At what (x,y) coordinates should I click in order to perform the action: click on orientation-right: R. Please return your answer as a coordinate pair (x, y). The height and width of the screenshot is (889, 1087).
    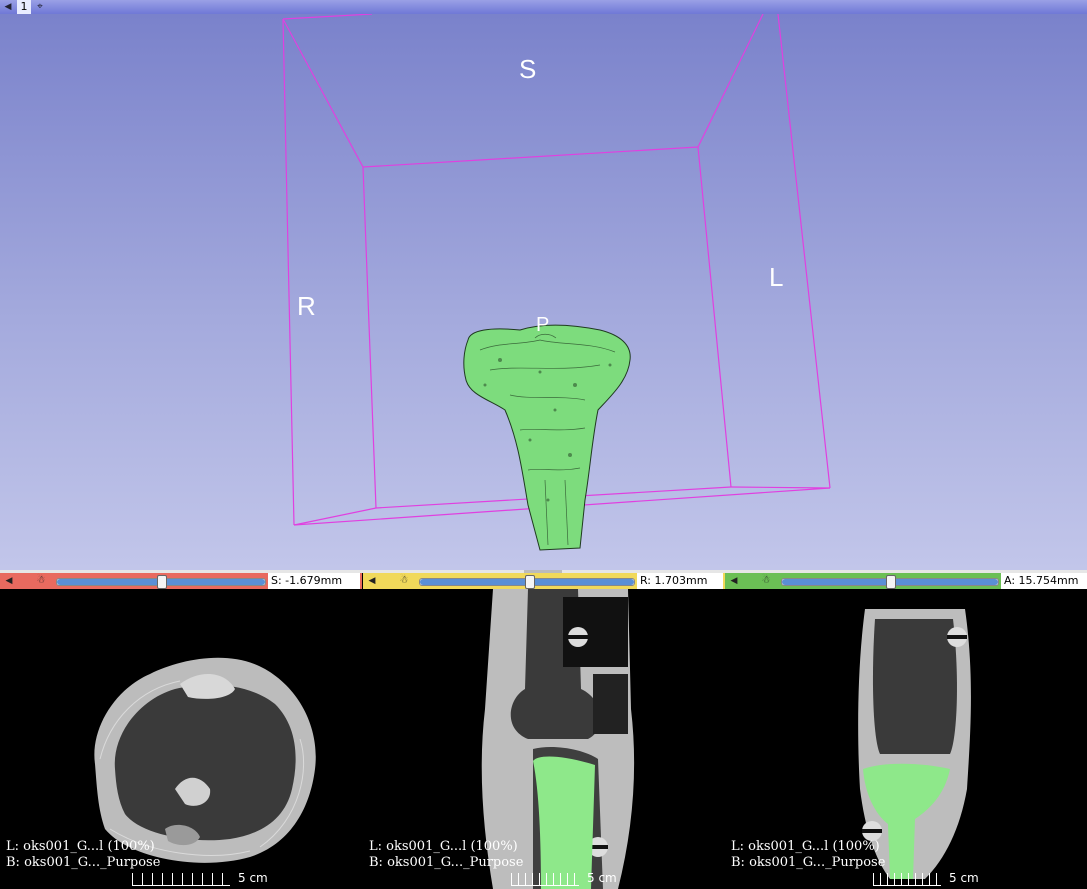
    Looking at the image, I should click on (306, 306).